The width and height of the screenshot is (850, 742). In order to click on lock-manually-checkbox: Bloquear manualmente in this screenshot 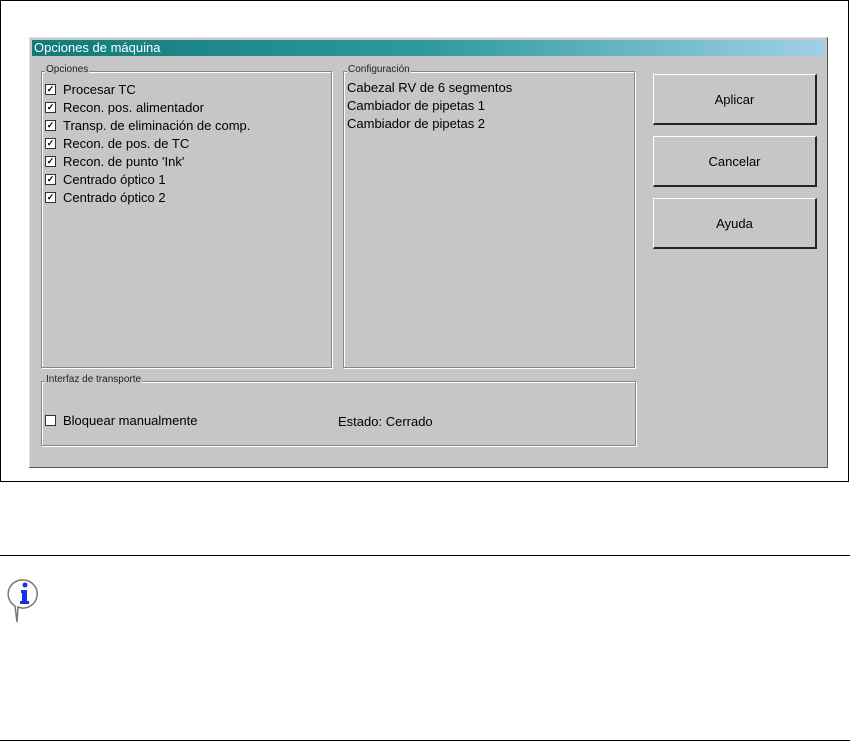, I will do `click(121, 420)`.